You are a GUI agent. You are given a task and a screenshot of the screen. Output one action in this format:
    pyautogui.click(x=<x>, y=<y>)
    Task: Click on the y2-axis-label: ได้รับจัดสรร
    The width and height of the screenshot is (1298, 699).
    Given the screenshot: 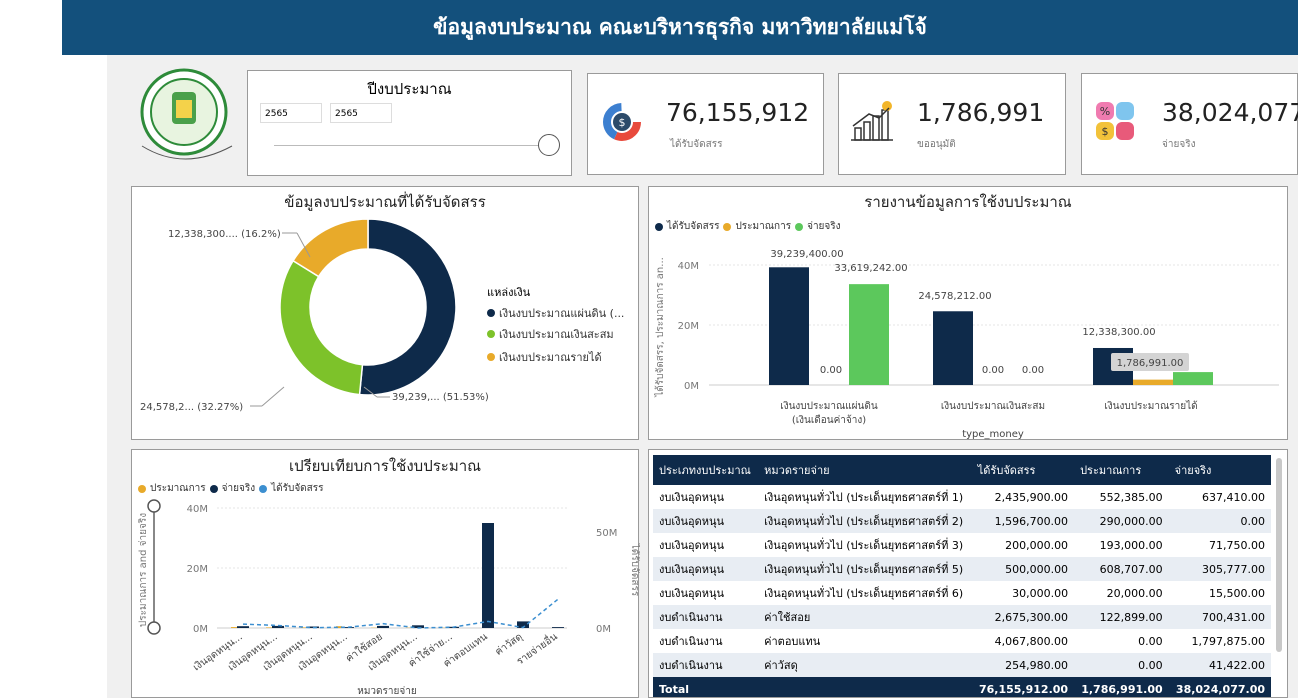 What is the action you would take?
    pyautogui.click(x=634, y=570)
    